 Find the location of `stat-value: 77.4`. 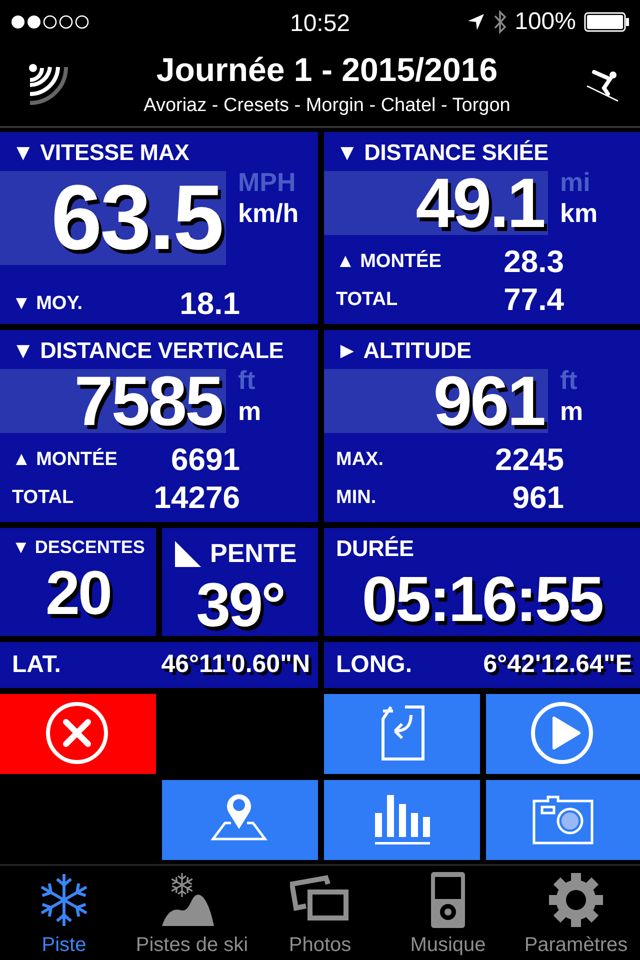

stat-value: 77.4 is located at coordinates (533, 300).